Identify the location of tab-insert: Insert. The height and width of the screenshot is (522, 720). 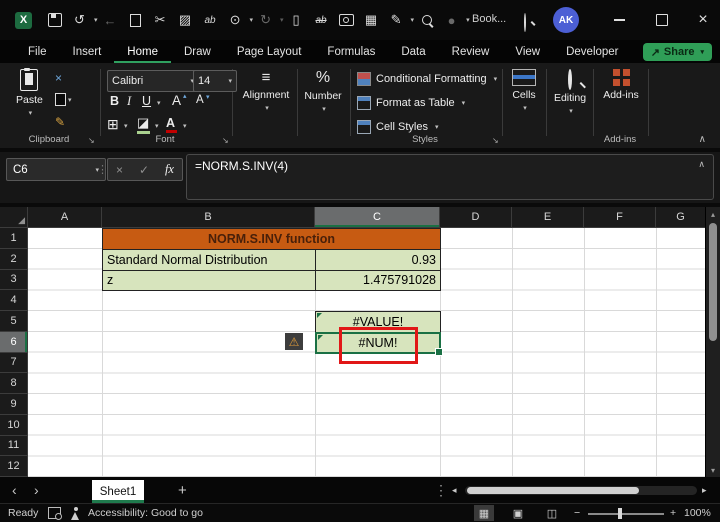
(87, 51).